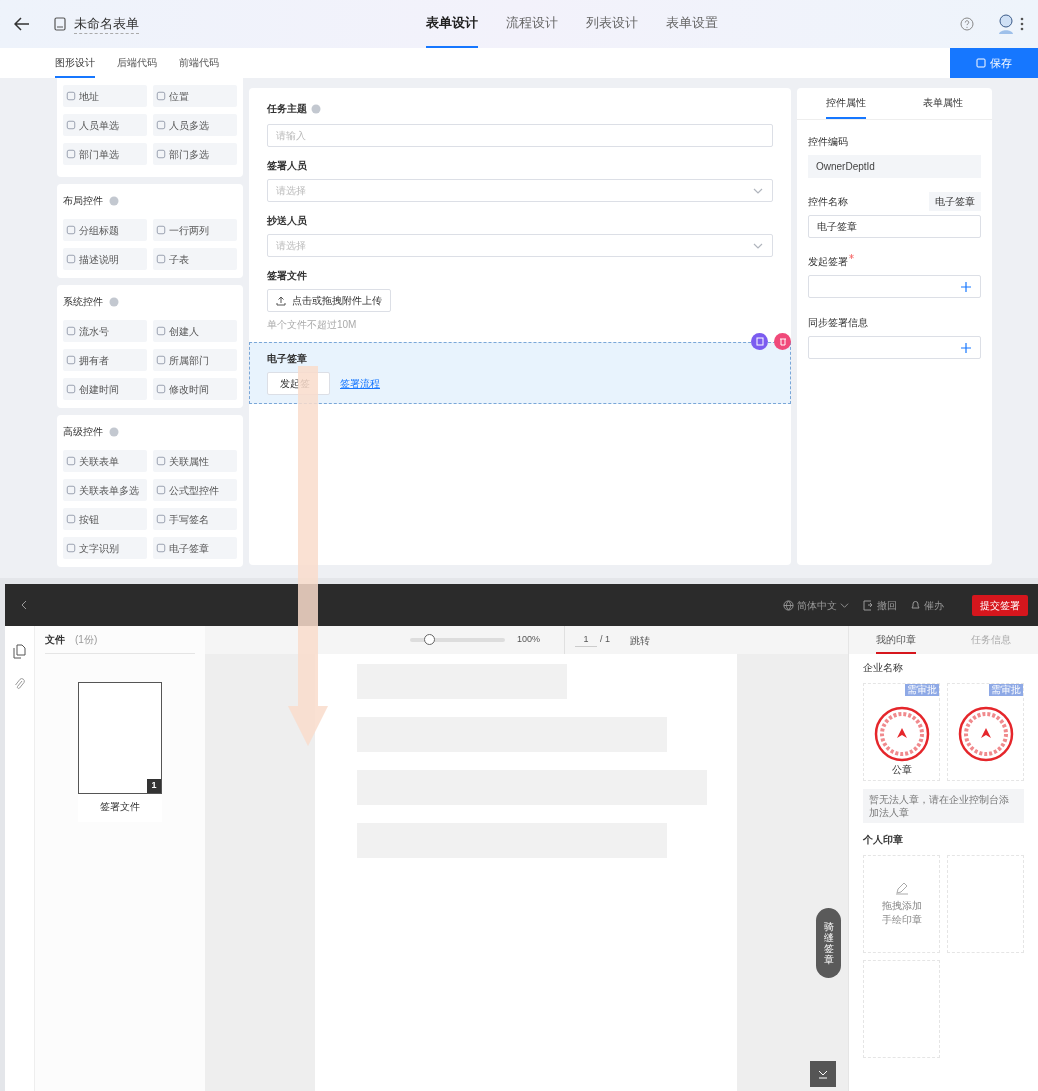  I want to click on form-field: 签署文件 点击或拖拽附件上传 单个文件不超过10M, so click(520, 304).